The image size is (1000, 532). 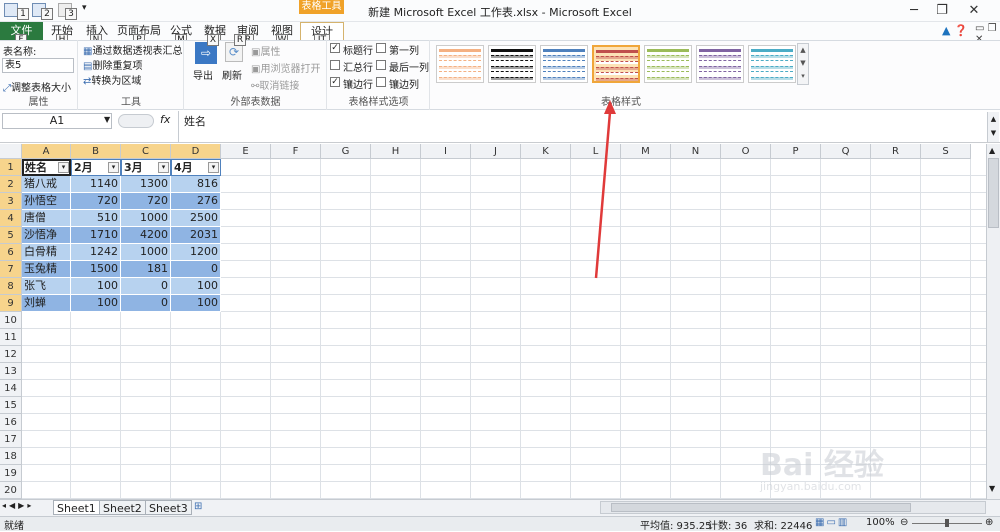 What do you see at coordinates (37, 86) in the screenshot?
I see `resize-table-button: ⤢调整表格大小` at bounding box center [37, 86].